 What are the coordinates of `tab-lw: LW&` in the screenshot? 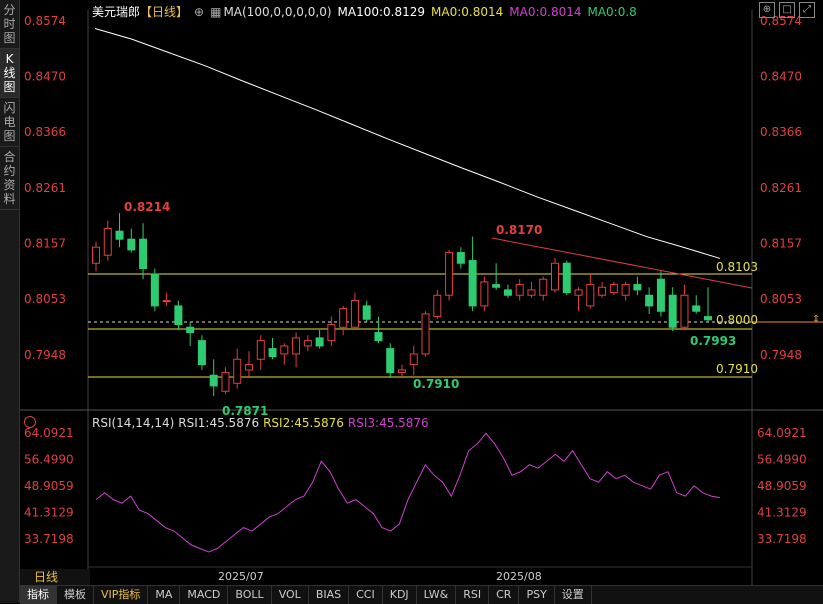 It's located at (437, 595).